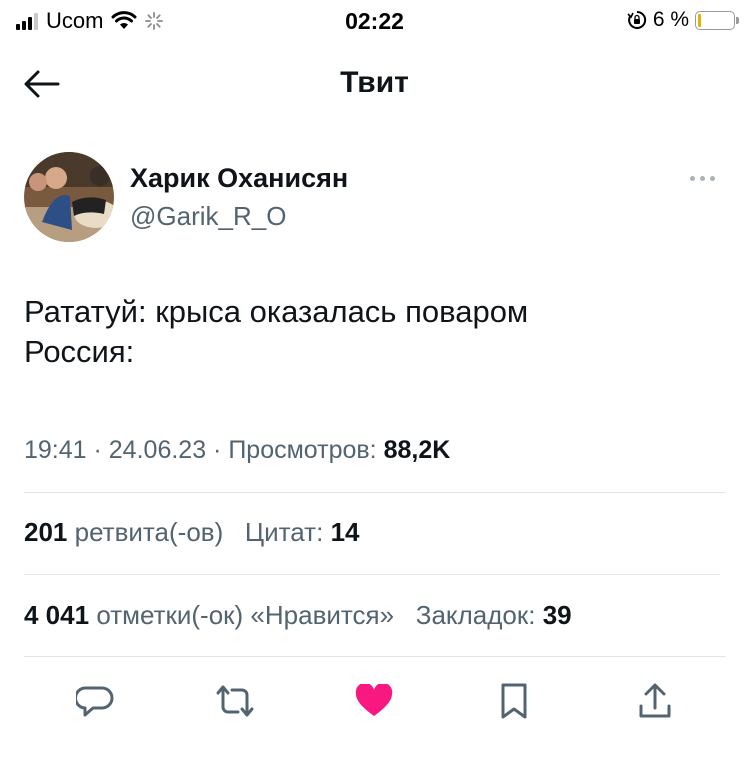  Describe the element at coordinates (717, 20) in the screenshot. I see `battery-icon` at that location.